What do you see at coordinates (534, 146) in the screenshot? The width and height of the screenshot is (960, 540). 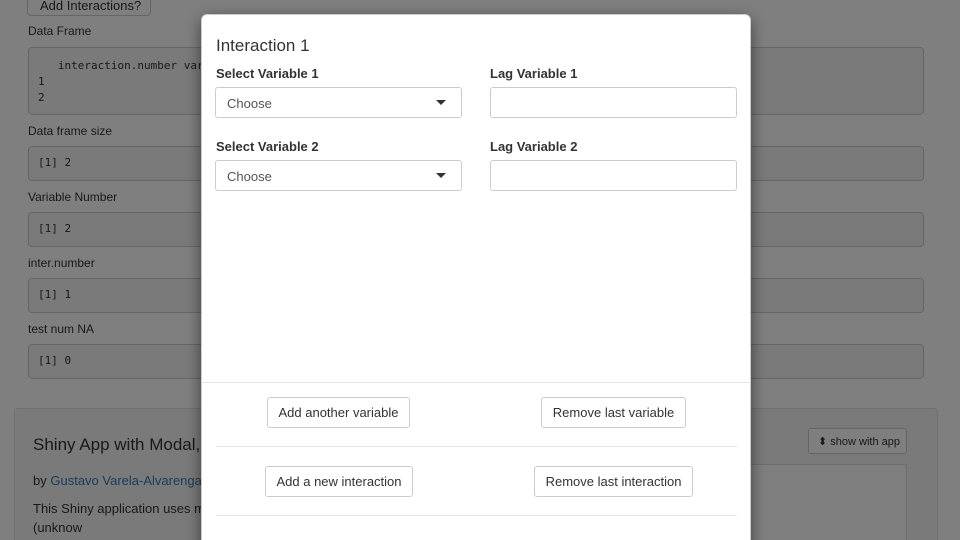 I see `lag-variable-2-label: Lag Variable 2` at bounding box center [534, 146].